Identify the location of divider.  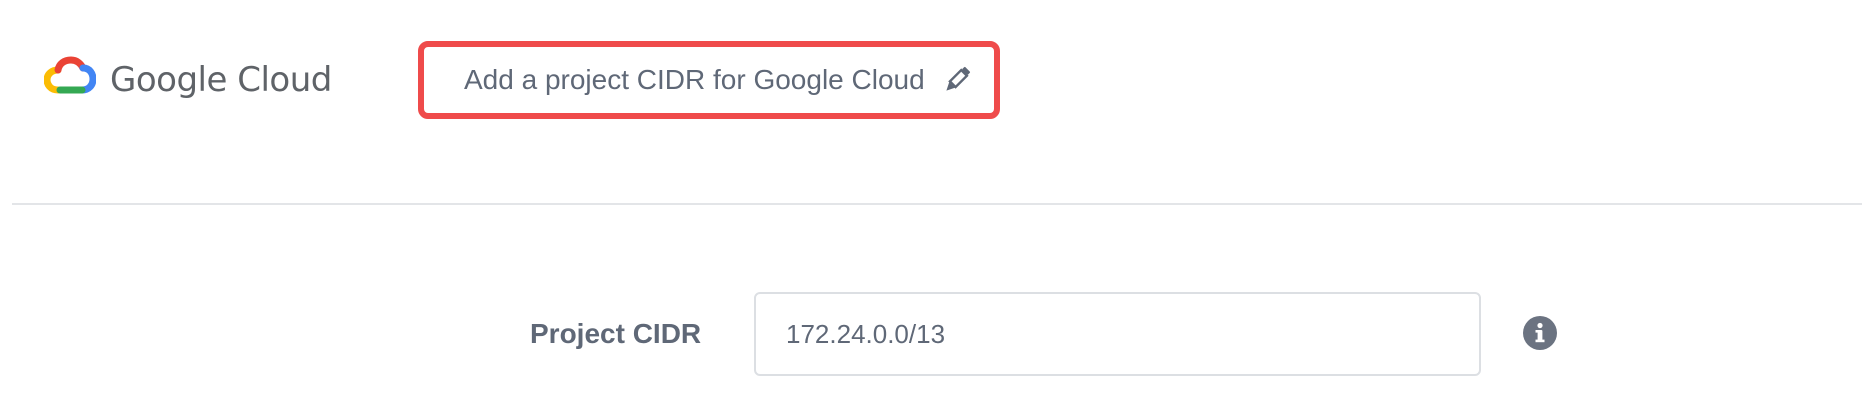
(937, 204).